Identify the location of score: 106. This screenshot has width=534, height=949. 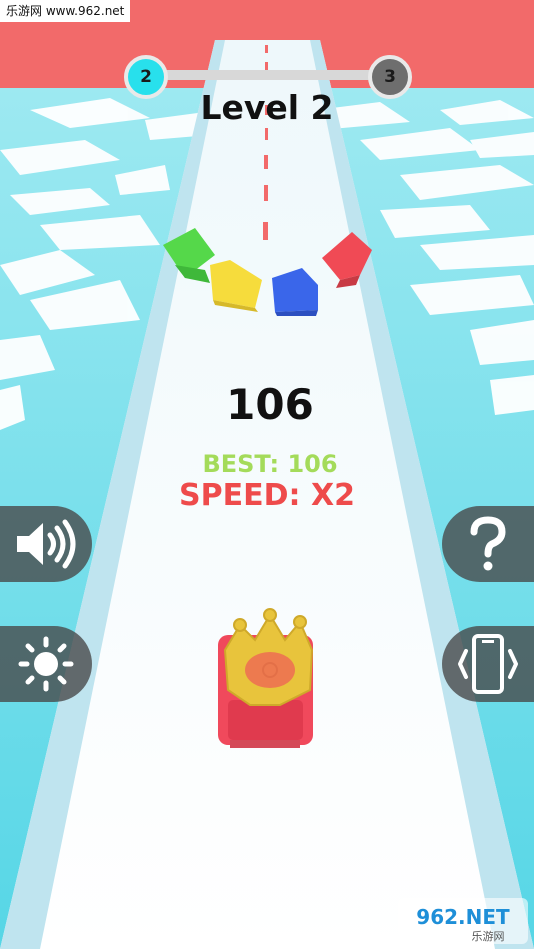
(270, 404).